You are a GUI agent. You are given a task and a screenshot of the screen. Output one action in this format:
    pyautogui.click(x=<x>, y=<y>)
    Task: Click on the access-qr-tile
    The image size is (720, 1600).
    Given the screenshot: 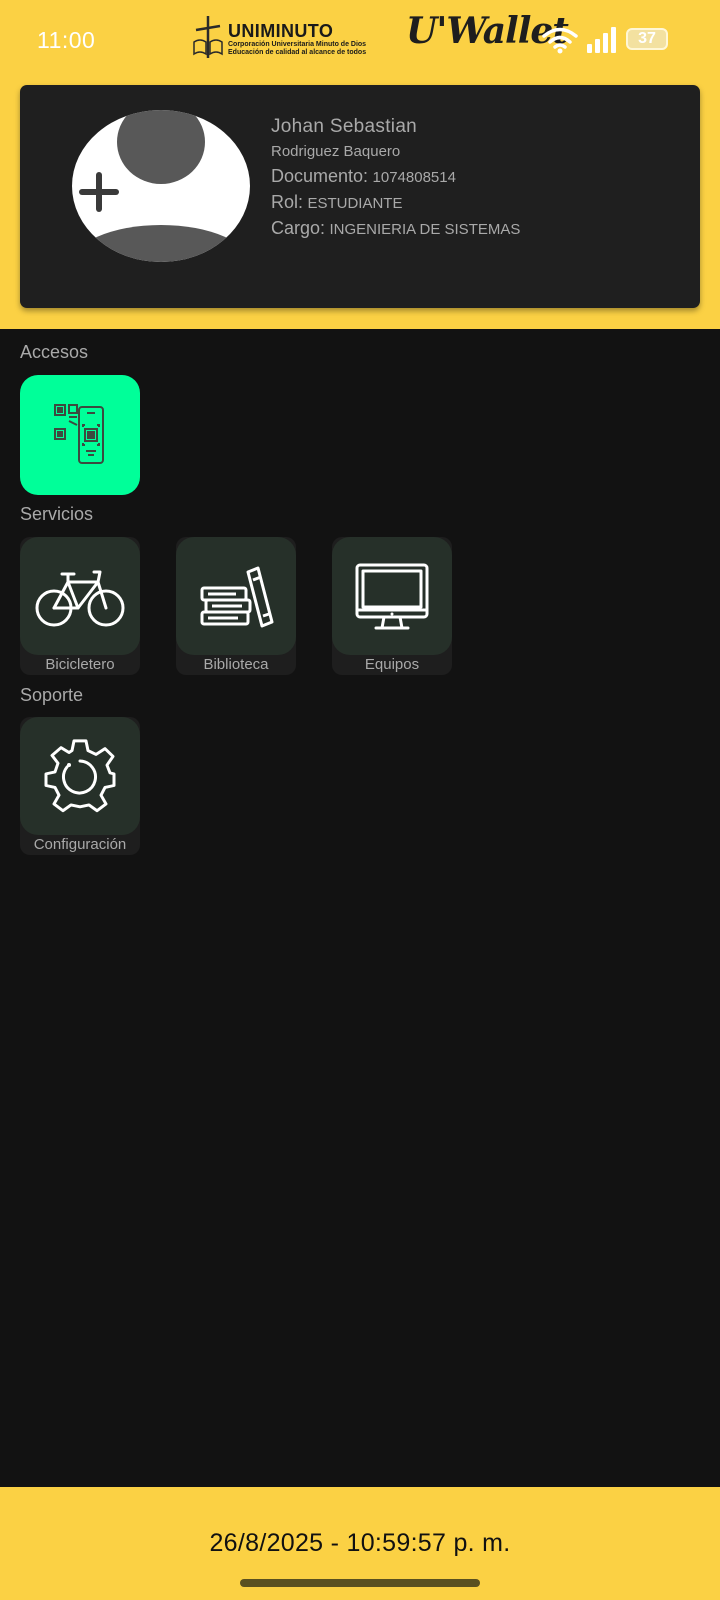 What is the action you would take?
    pyautogui.click(x=80, y=435)
    